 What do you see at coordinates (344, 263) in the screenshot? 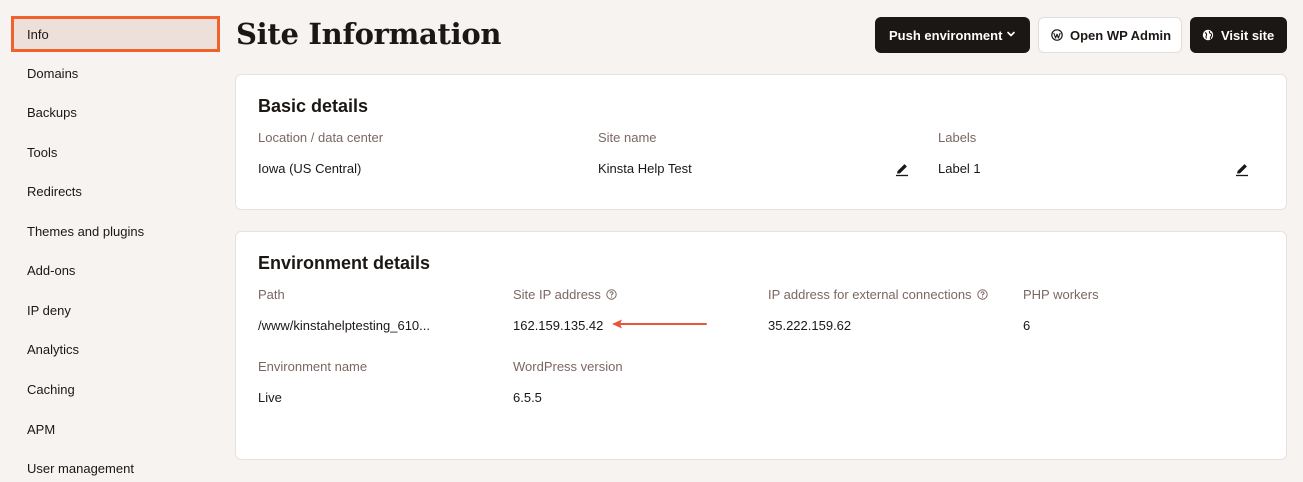
I see `environment-details-title: Environment details` at bounding box center [344, 263].